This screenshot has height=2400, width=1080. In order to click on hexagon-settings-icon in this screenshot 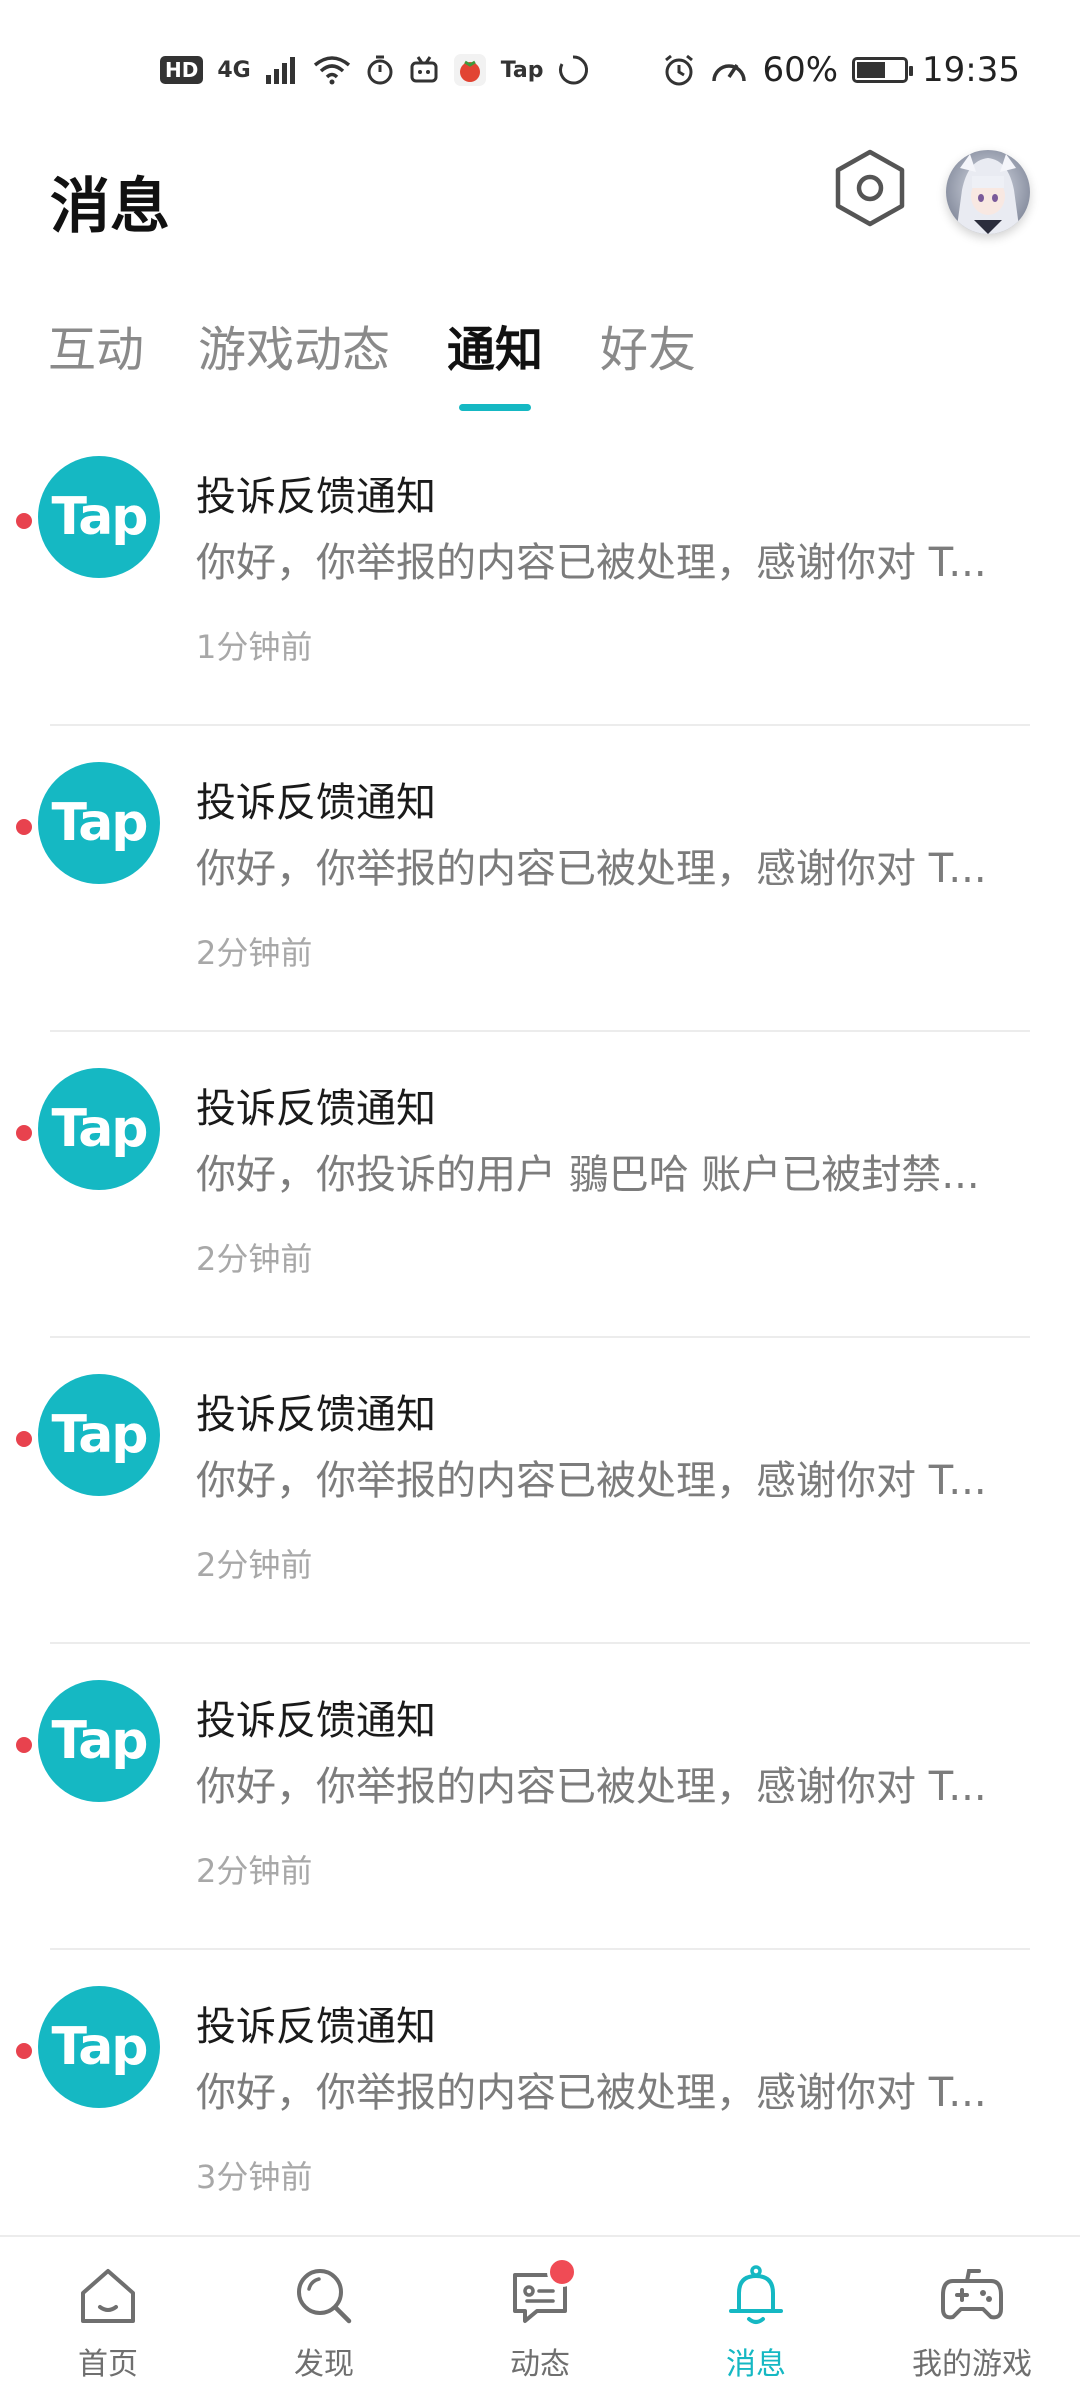, I will do `click(870, 190)`.